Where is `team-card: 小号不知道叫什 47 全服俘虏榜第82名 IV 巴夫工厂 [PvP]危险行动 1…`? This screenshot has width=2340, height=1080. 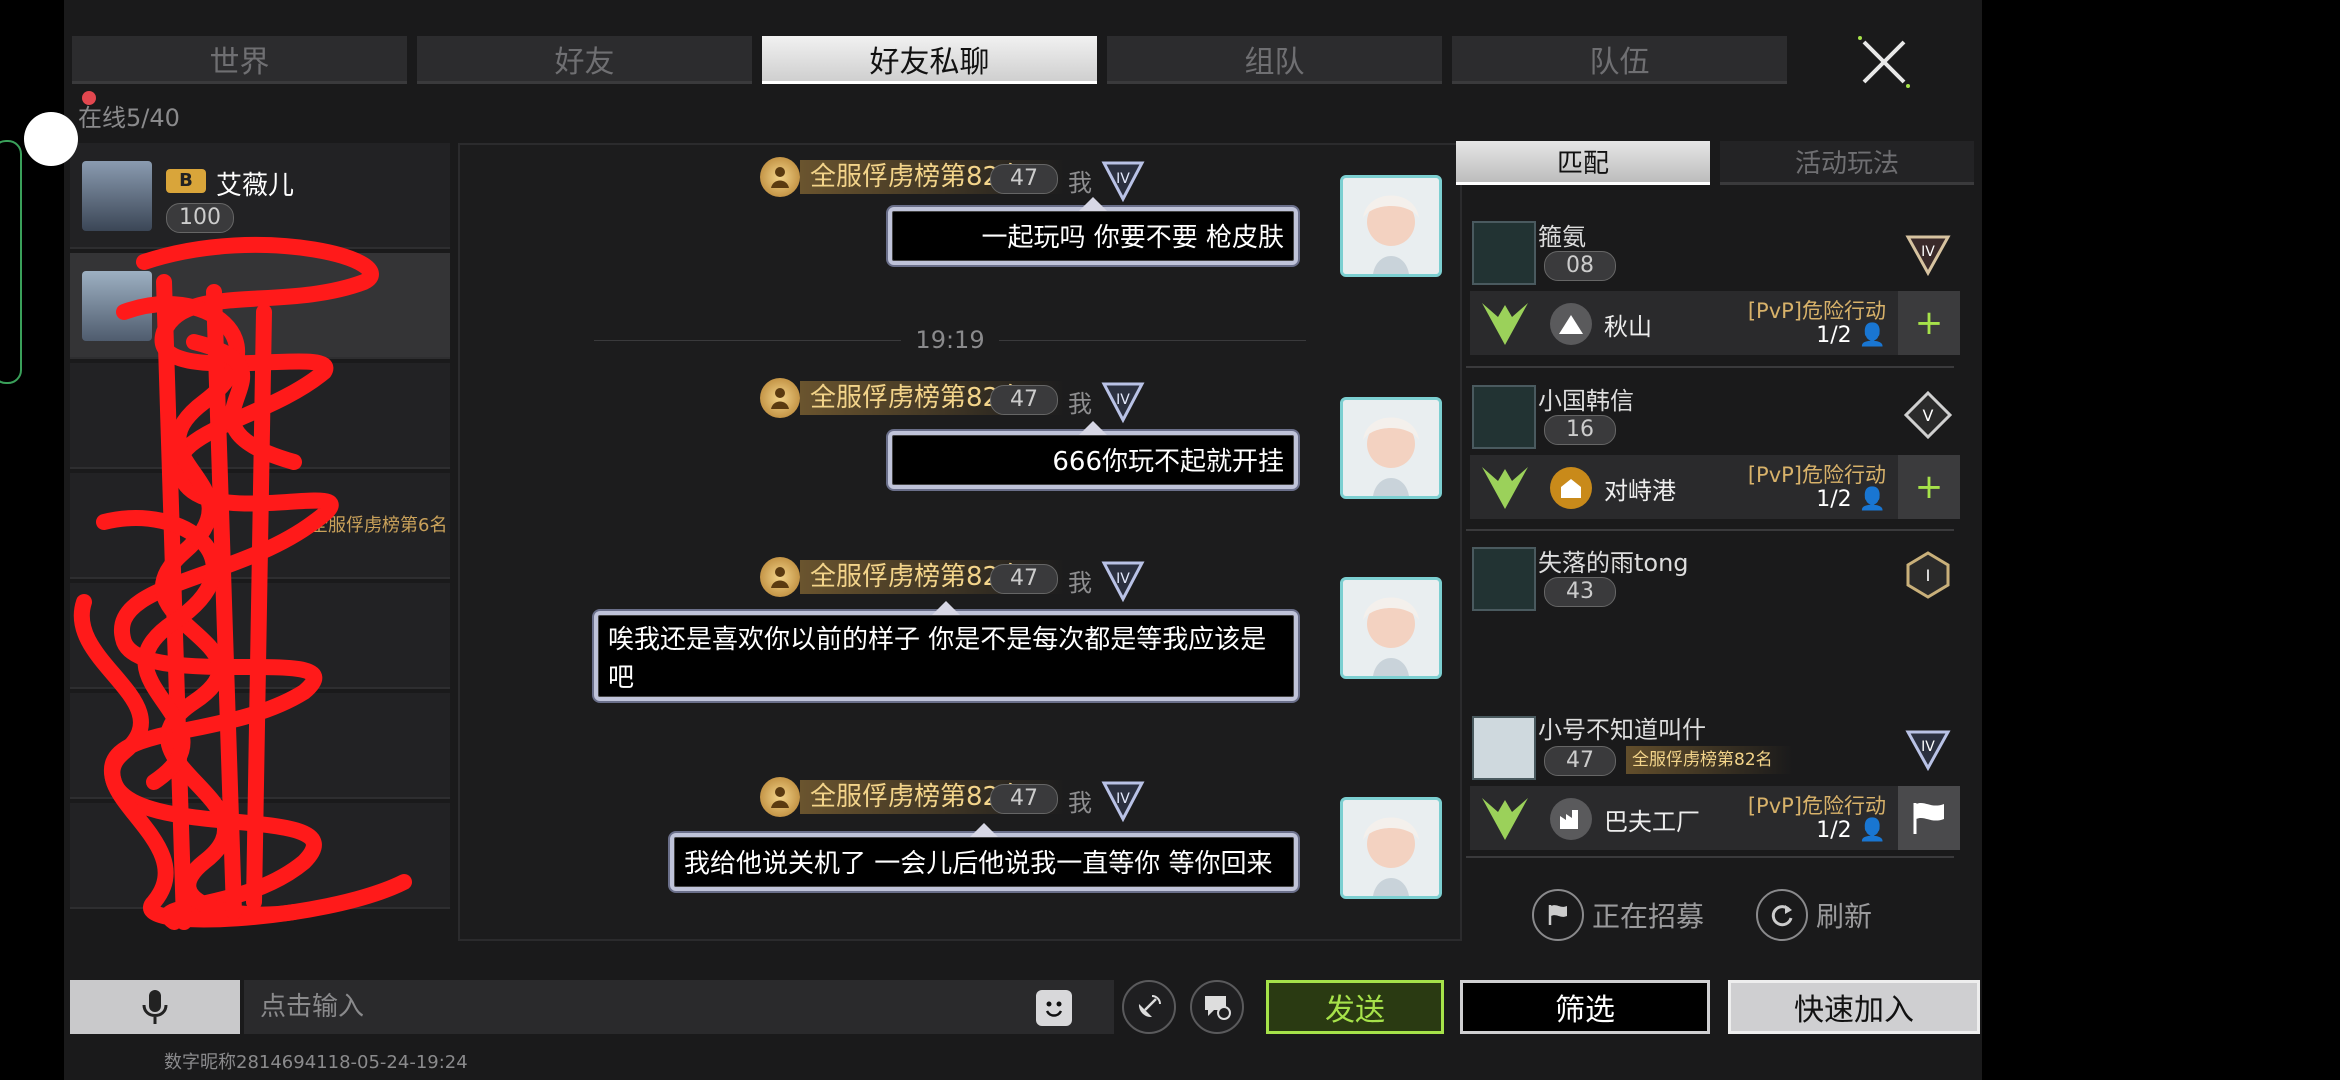 team-card: 小号不知道叫什 47 全服俘虏榜第82名 IV 巴夫工厂 [PvP]危险行动 1… is located at coordinates (1715, 784).